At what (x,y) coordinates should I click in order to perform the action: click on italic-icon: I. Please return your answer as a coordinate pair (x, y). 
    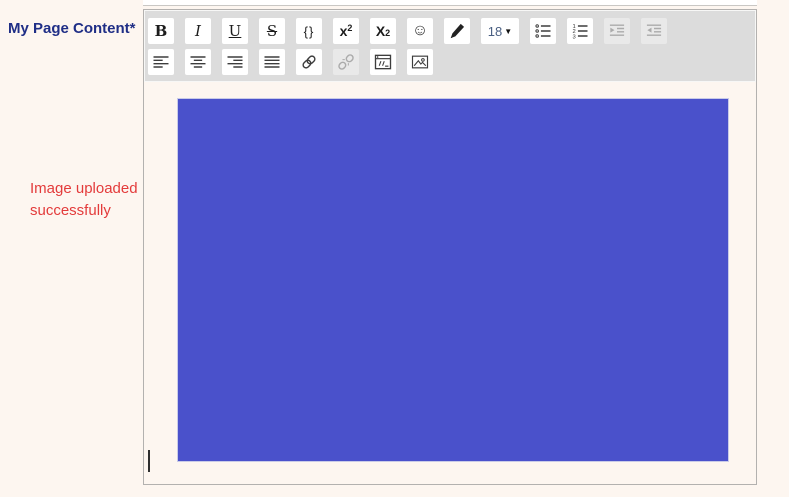
    Looking at the image, I should click on (198, 30).